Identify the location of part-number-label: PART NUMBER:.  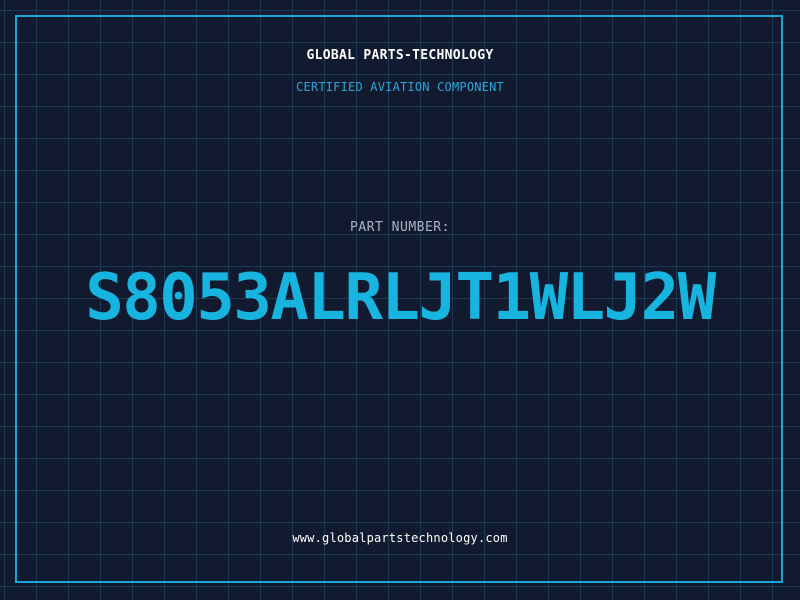
(400, 227).